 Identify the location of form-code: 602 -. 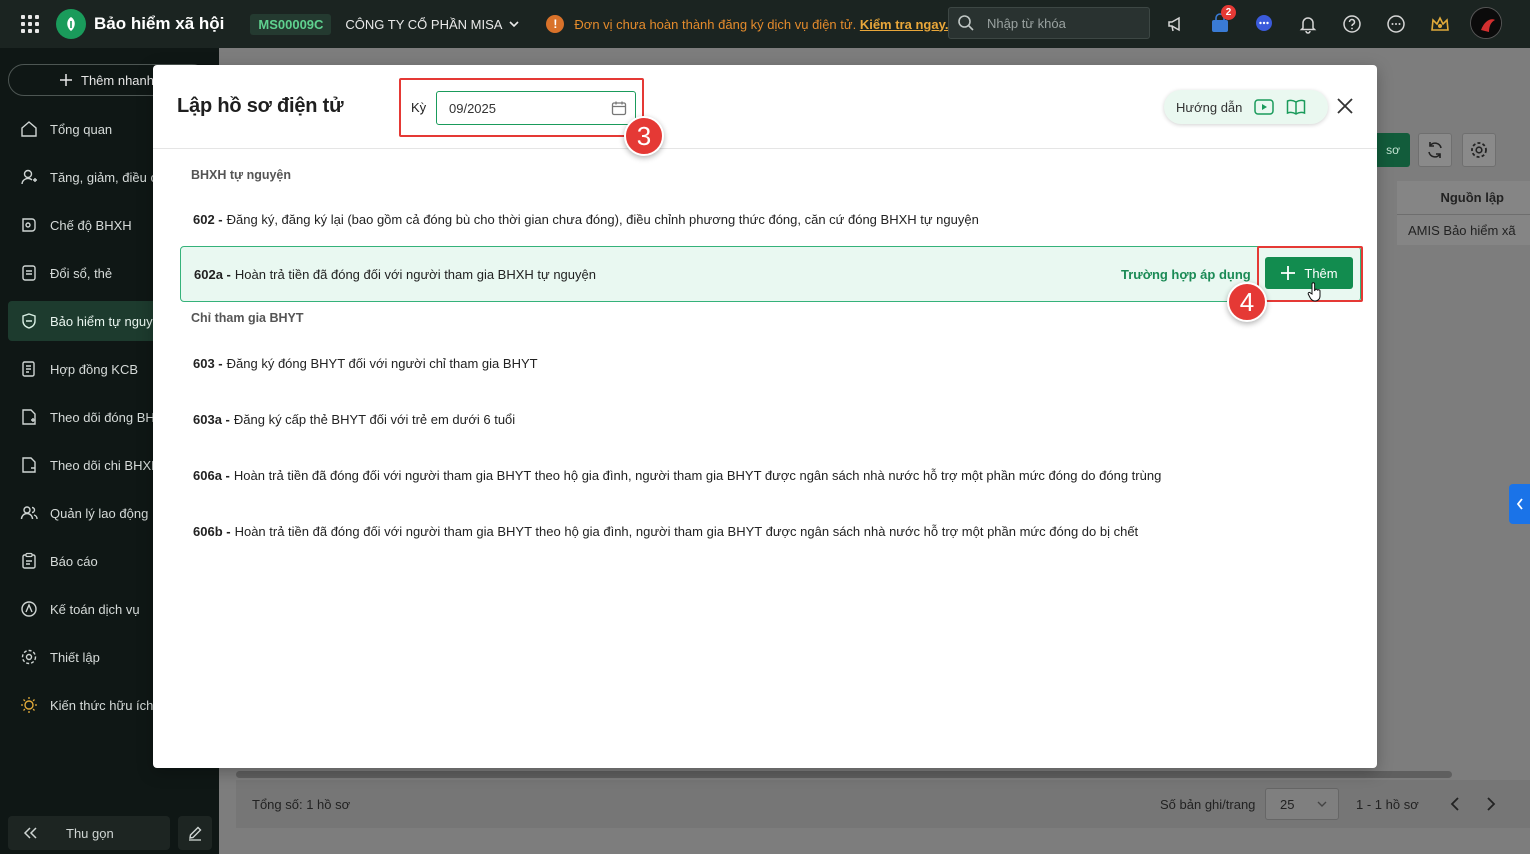
(208, 219).